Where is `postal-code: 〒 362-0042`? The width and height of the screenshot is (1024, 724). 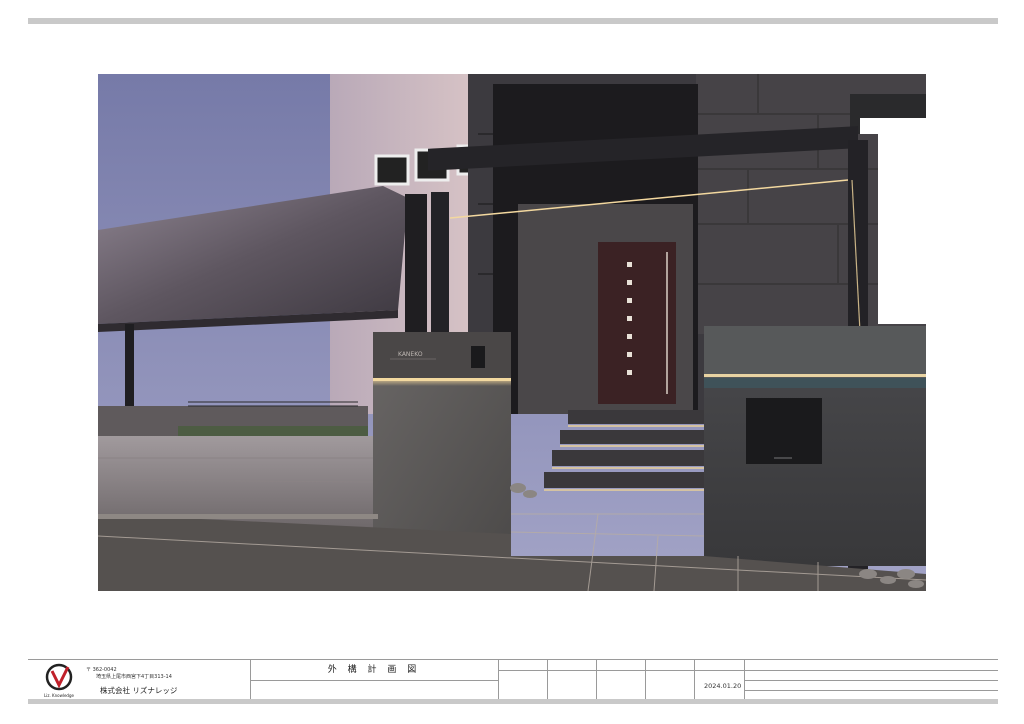
postal-code: 〒 362-0042 is located at coordinates (101, 670).